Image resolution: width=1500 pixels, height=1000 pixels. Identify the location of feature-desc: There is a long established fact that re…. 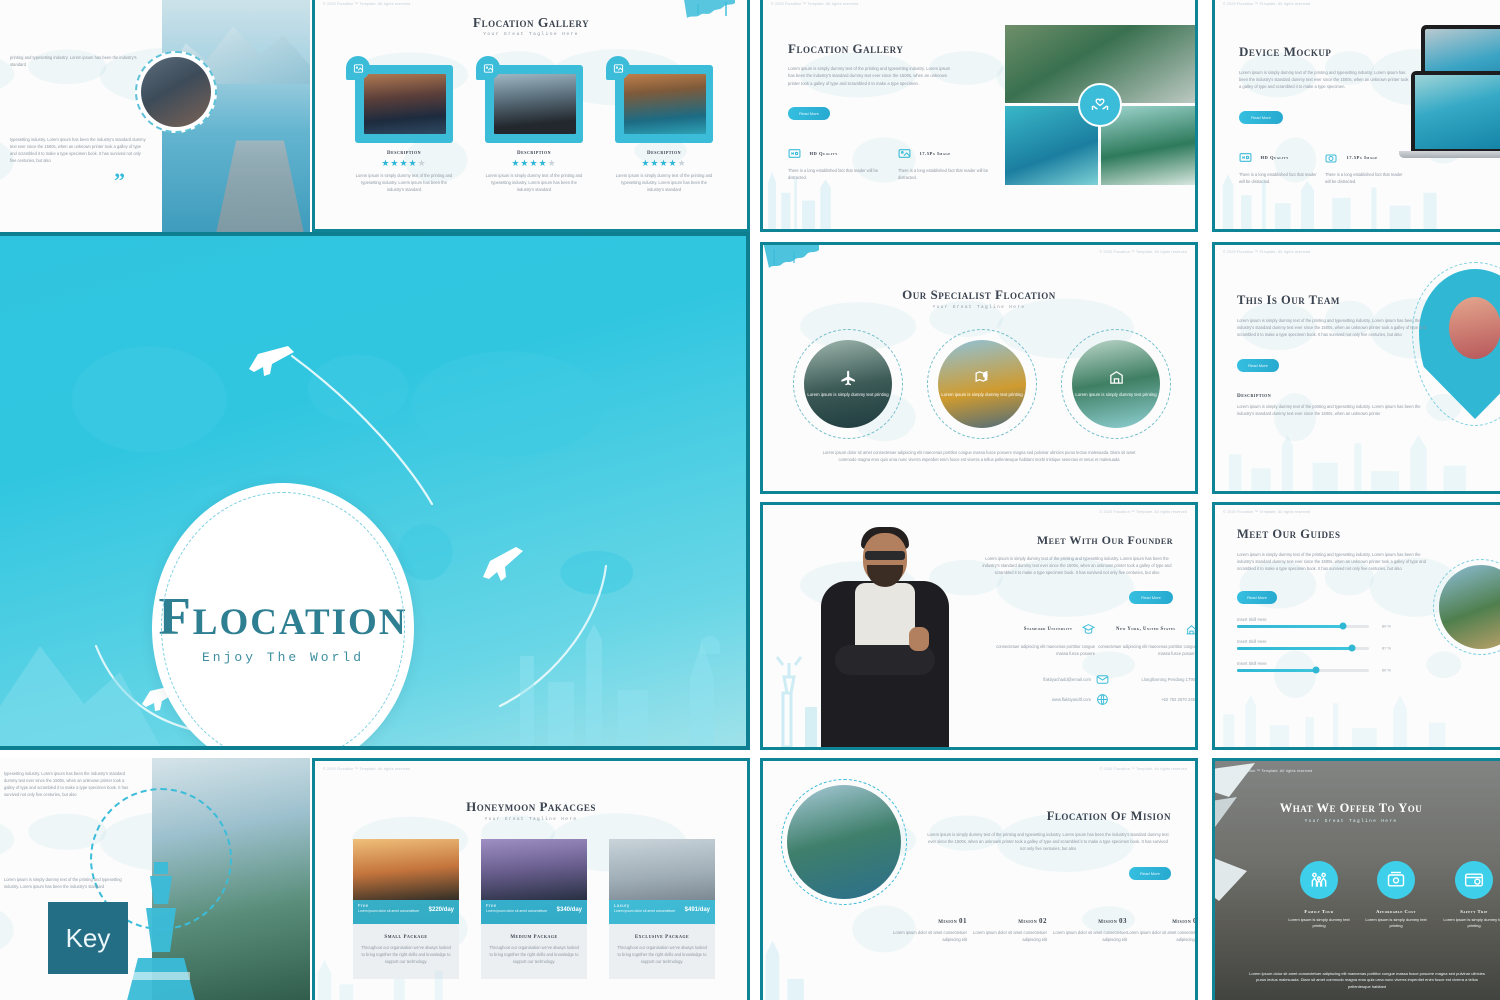
(833, 174).